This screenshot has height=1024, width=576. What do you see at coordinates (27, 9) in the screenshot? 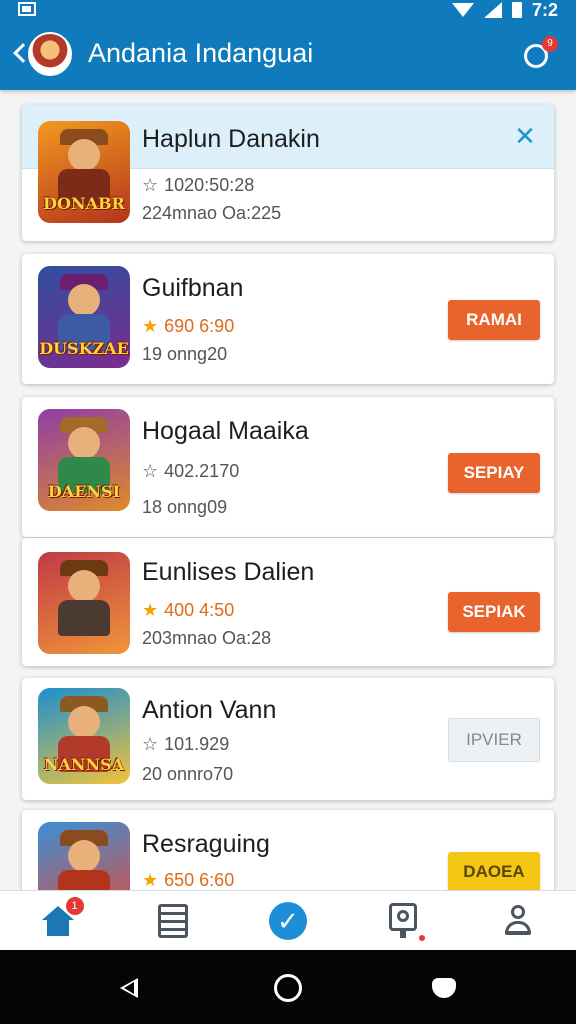
I see `gallery-icon` at bounding box center [27, 9].